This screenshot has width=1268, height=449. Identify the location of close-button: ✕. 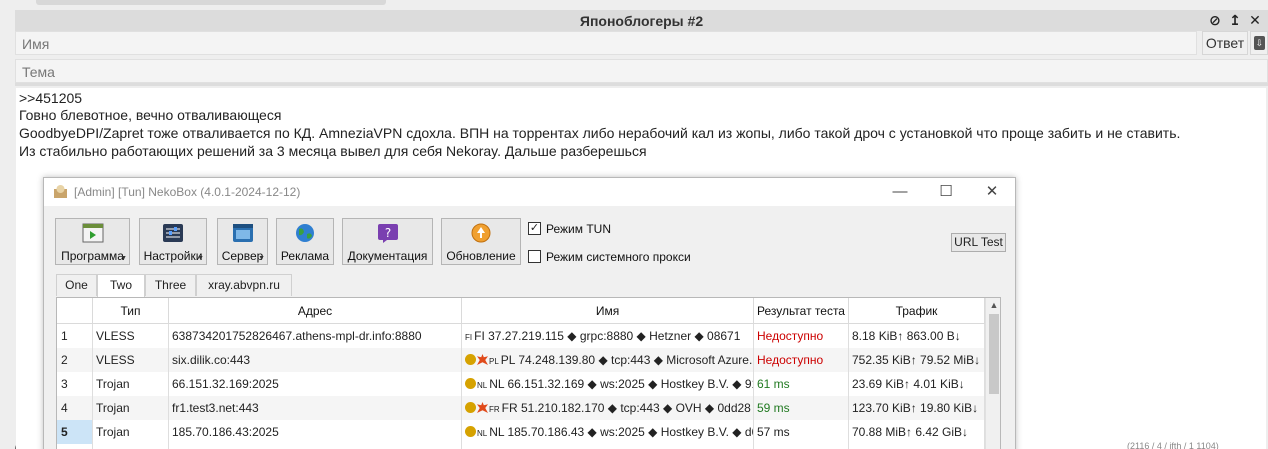
(992, 192).